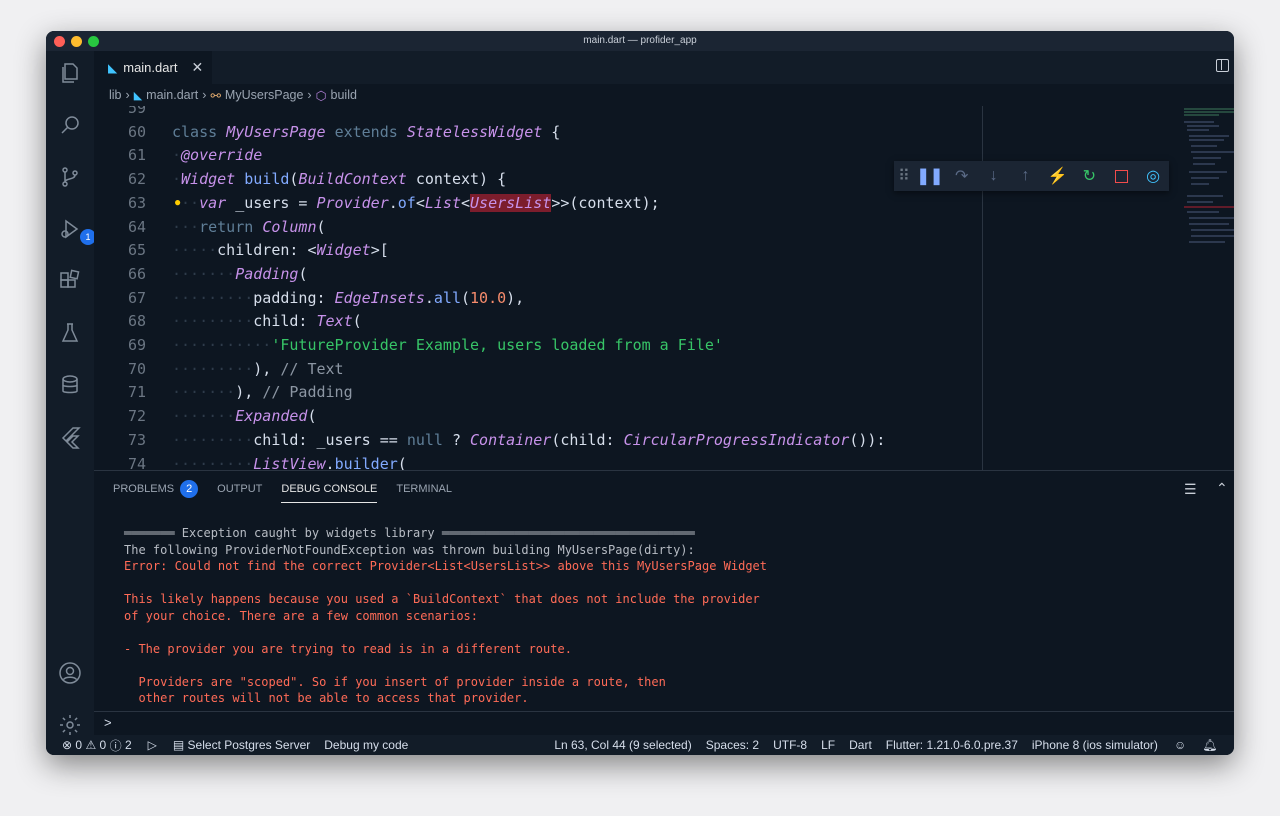  I want to click on code-text: ·········child: Text(, so click(267, 321).